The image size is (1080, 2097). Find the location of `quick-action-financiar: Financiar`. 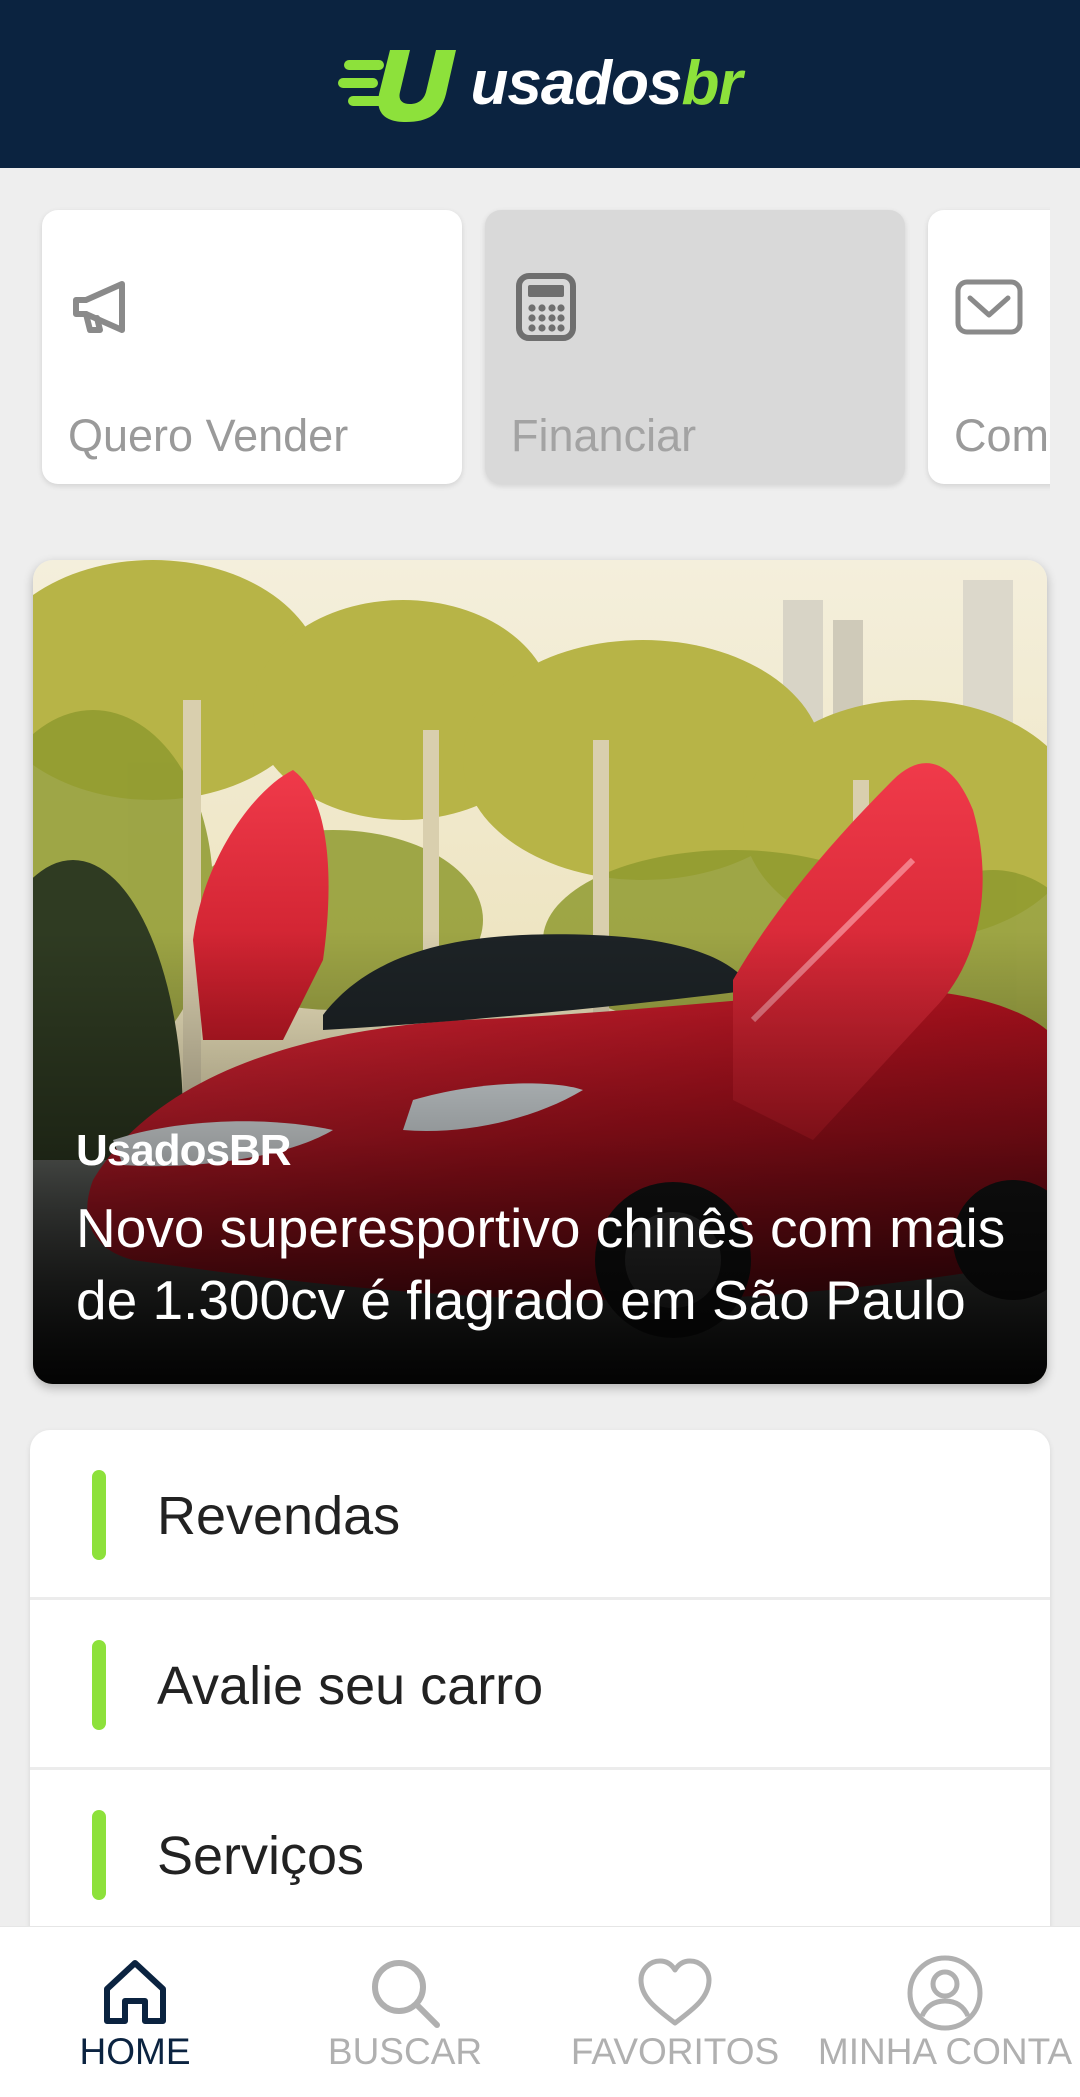

quick-action-financiar: Financiar is located at coordinates (695, 347).